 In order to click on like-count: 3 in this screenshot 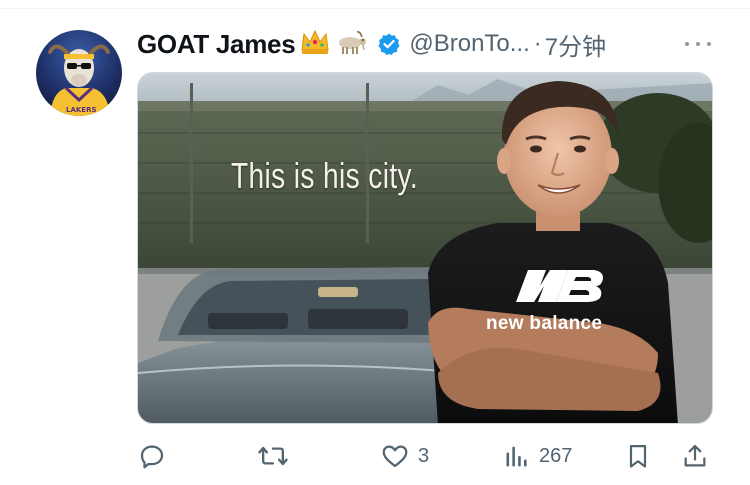, I will do `click(424, 455)`.